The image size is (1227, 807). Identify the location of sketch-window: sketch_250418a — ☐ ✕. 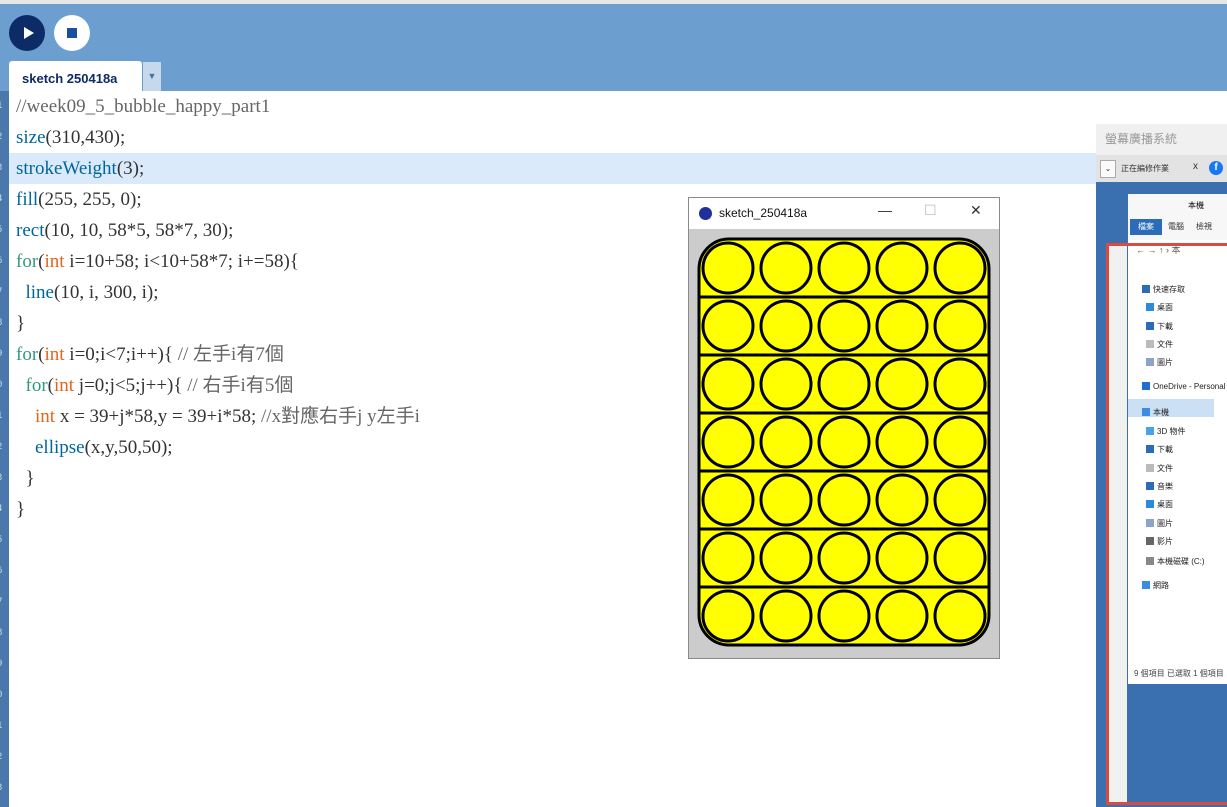
(844, 428).